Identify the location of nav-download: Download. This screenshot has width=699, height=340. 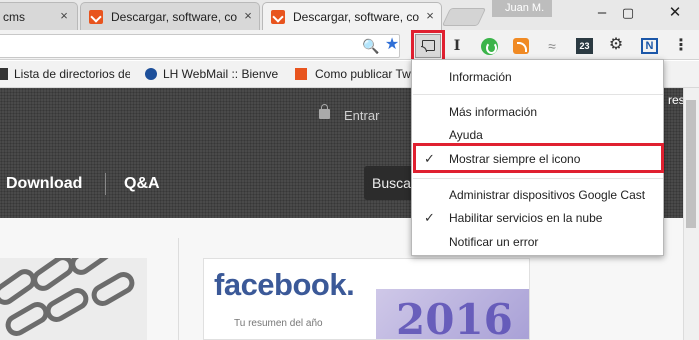
(44, 184).